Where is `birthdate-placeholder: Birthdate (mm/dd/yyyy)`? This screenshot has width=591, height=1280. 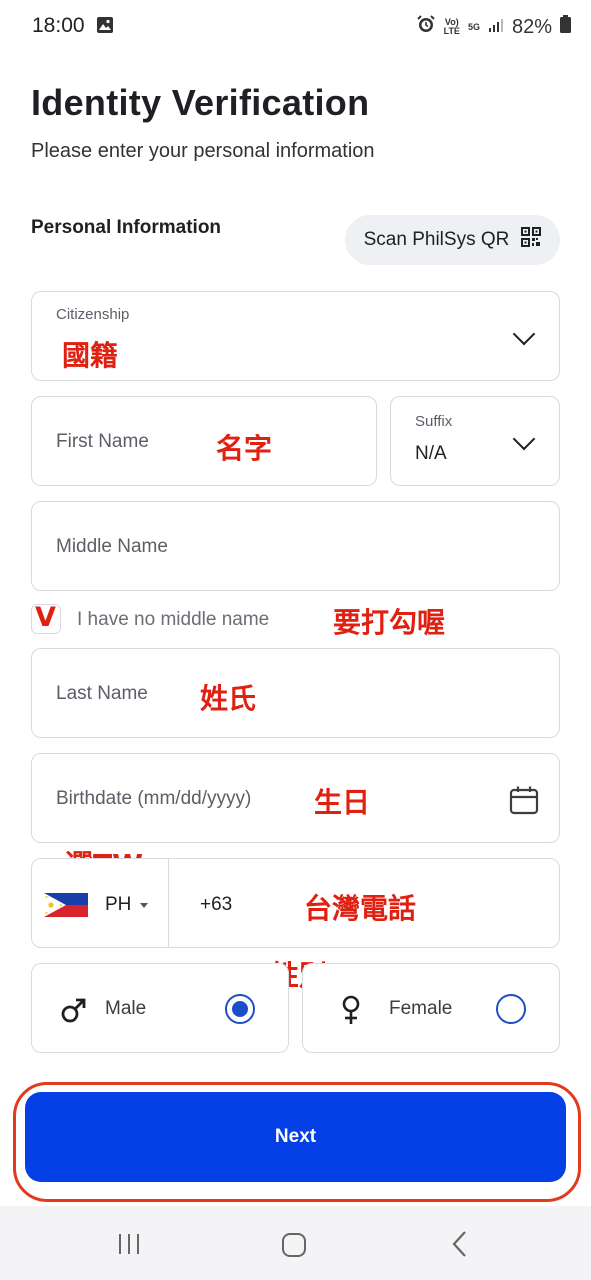
birthdate-placeholder: Birthdate (mm/dd/yyyy) is located at coordinates (154, 798).